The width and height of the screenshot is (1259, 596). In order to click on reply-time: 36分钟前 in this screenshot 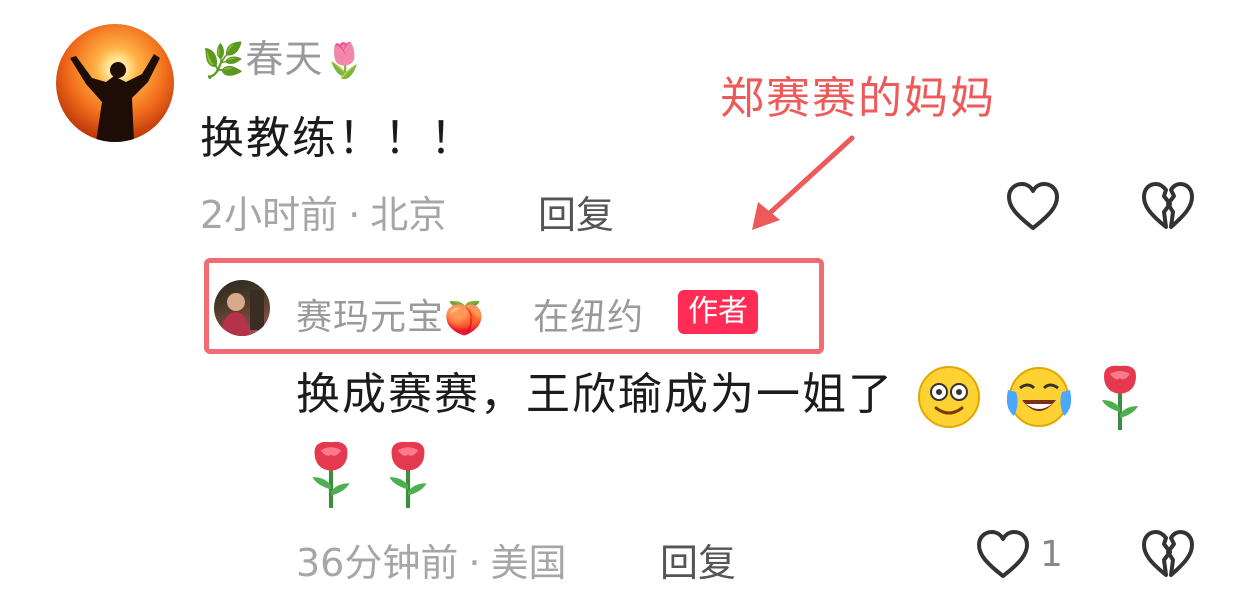, I will do `click(377, 563)`.